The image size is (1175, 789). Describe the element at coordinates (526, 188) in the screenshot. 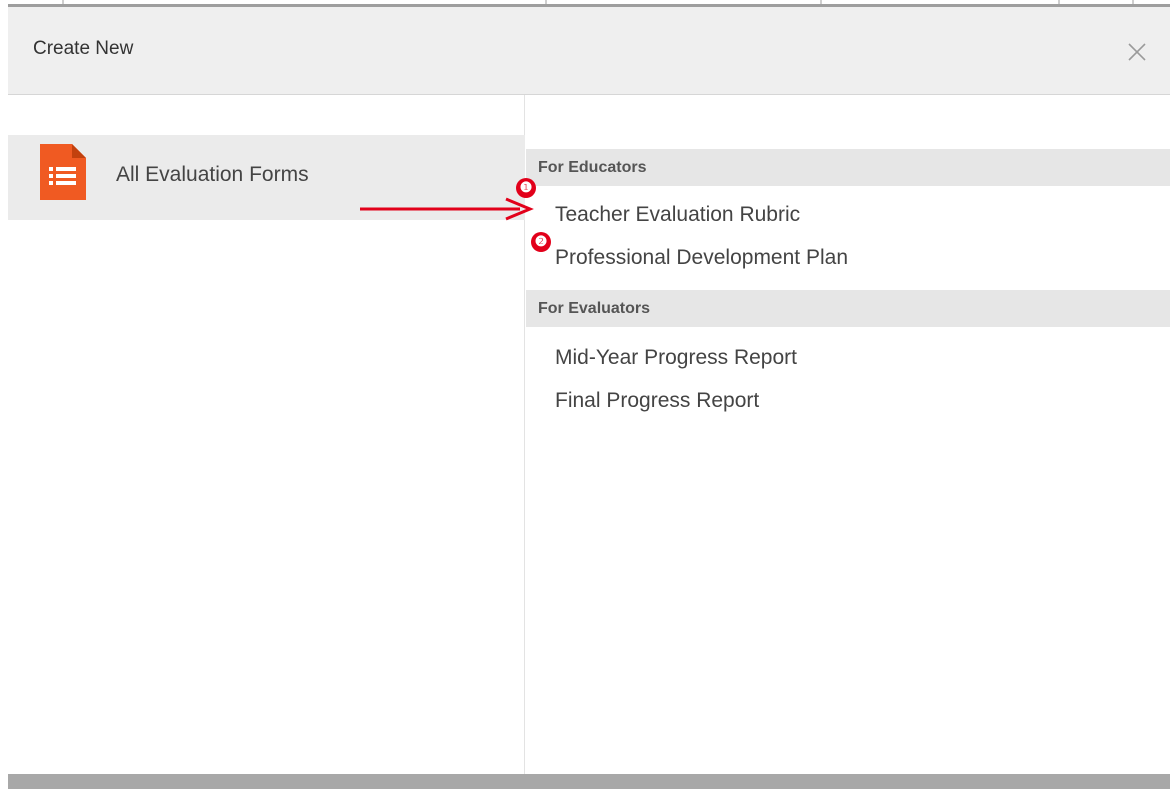

I see `annotation-badge-1: ❶` at that location.